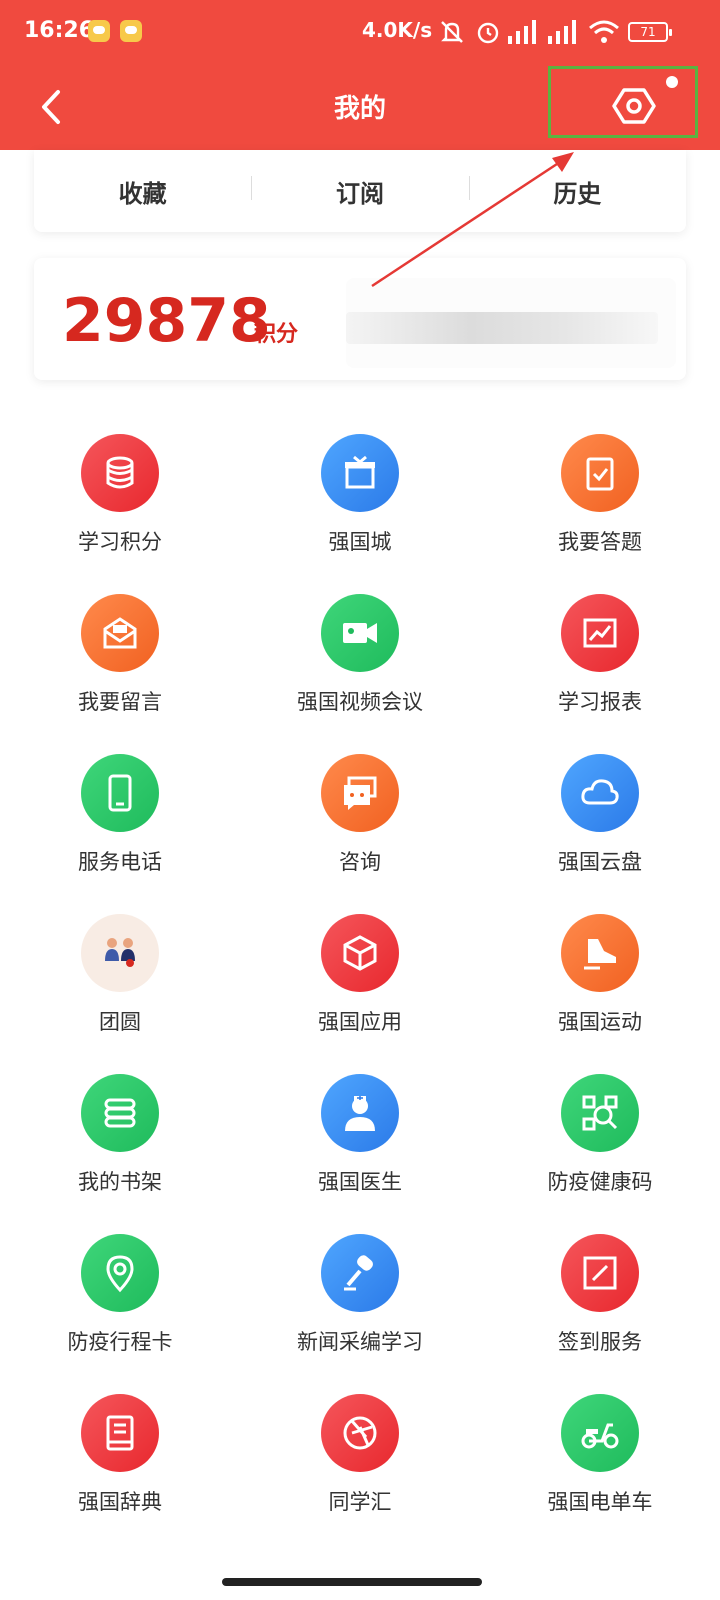 Image resolution: width=720 pixels, height=1600 pixels. Describe the element at coordinates (360, 1135) in the screenshot. I see `grid-item-doctor: 强国医生` at that location.